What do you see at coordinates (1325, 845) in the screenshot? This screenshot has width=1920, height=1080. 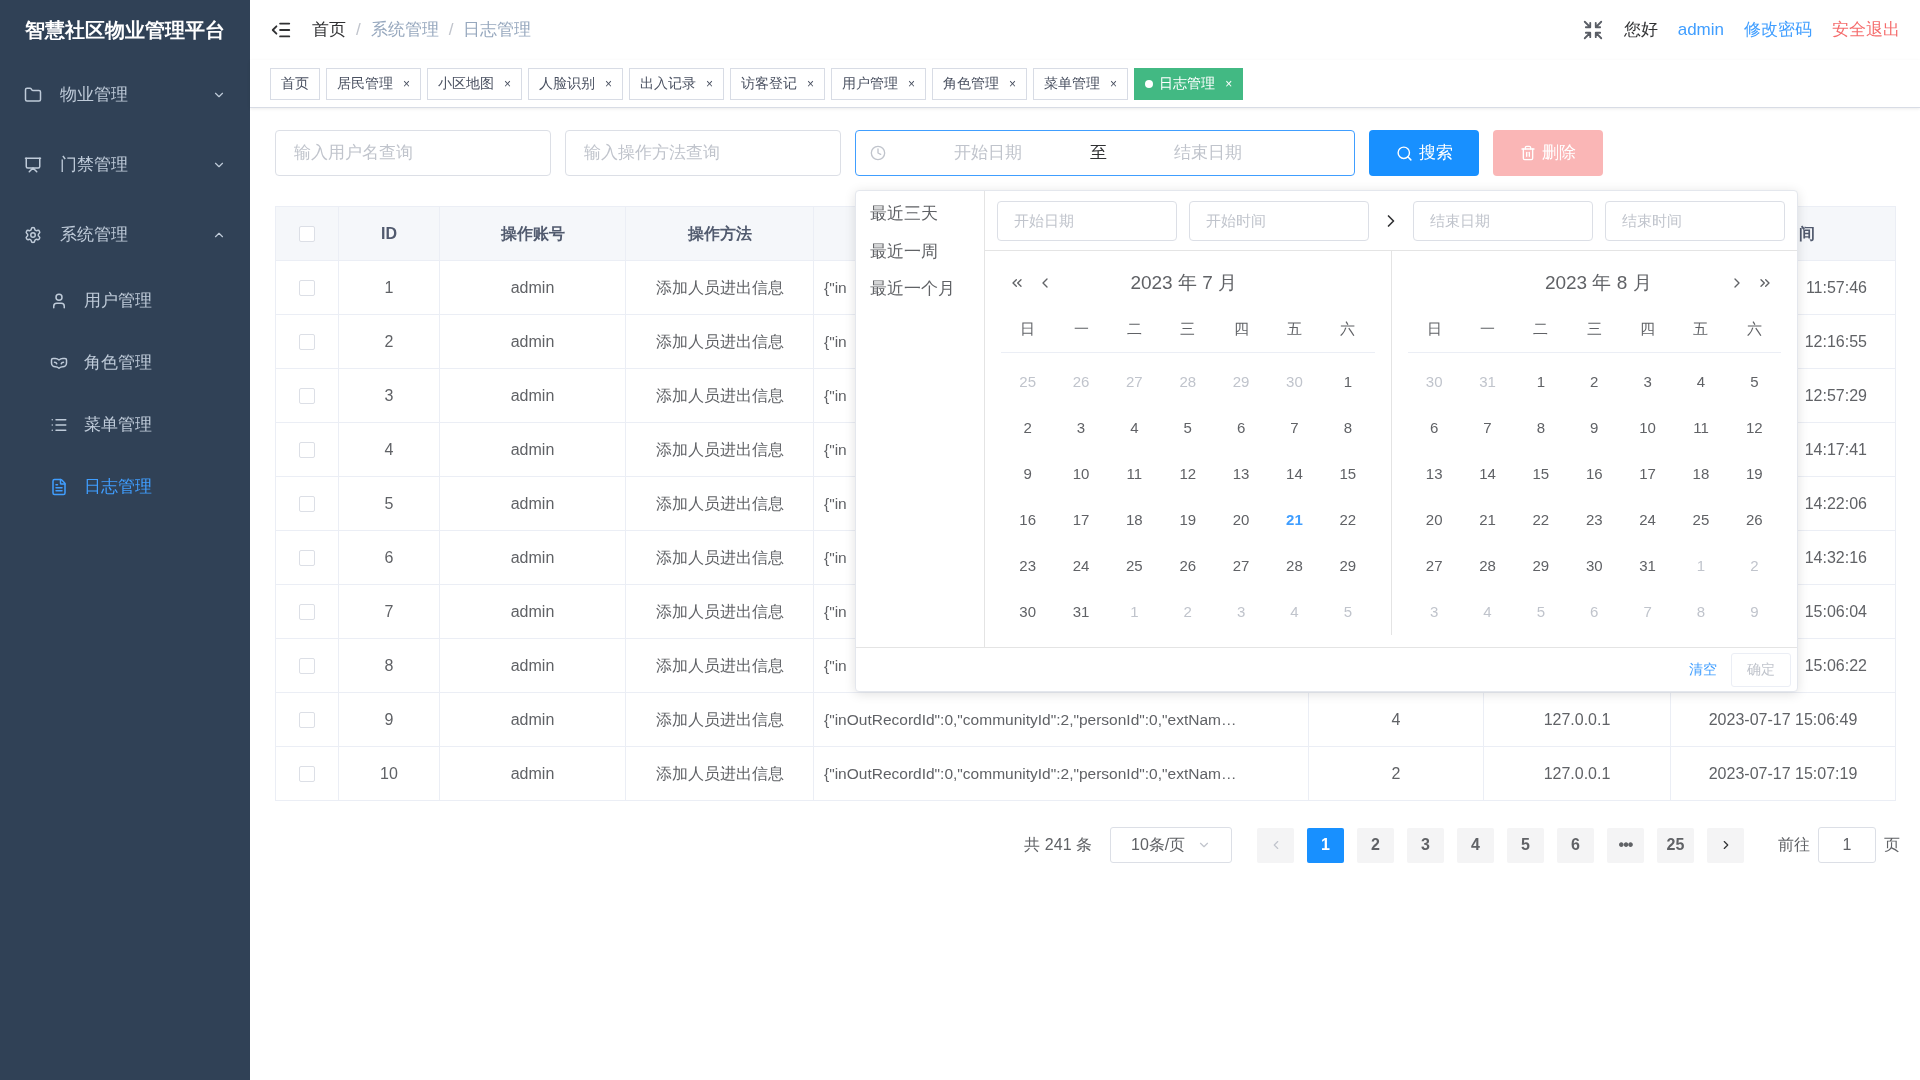 I see `page-button: 1` at bounding box center [1325, 845].